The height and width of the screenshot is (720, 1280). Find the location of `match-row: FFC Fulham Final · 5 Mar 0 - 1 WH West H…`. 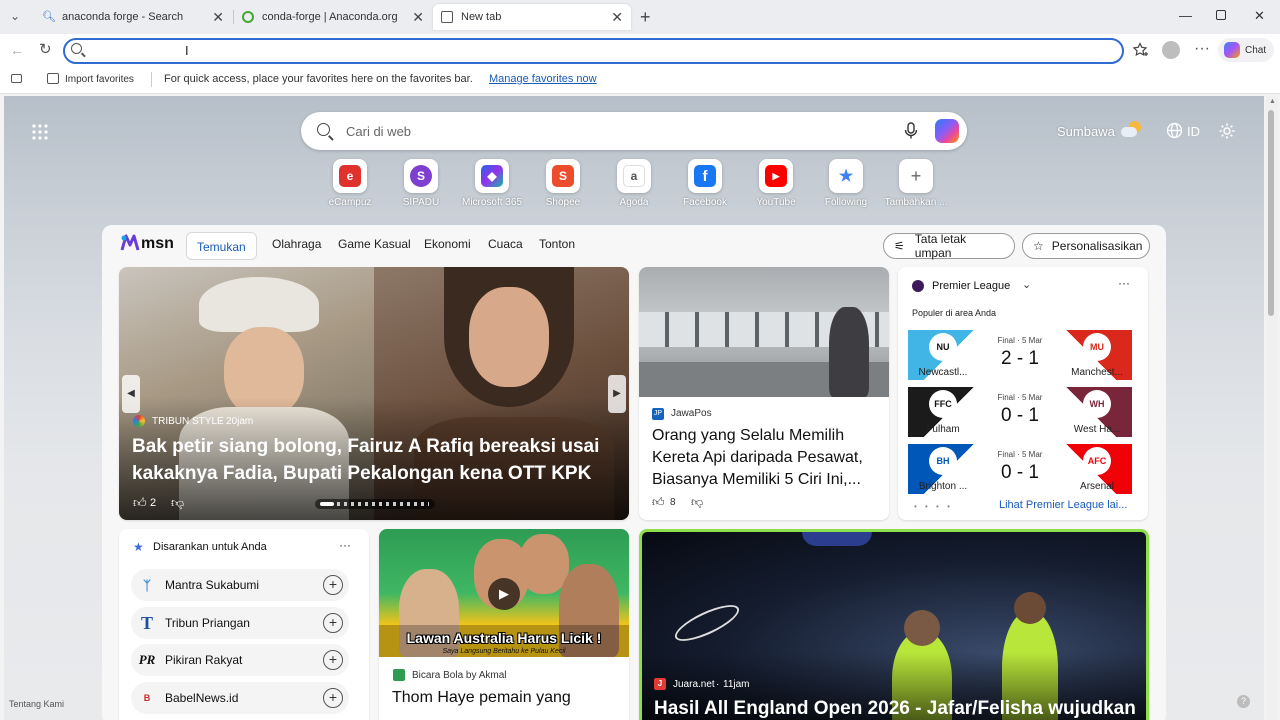

match-row: FFC Fulham Final · 5 Mar 0 - 1 WH West H… is located at coordinates (1020, 412).